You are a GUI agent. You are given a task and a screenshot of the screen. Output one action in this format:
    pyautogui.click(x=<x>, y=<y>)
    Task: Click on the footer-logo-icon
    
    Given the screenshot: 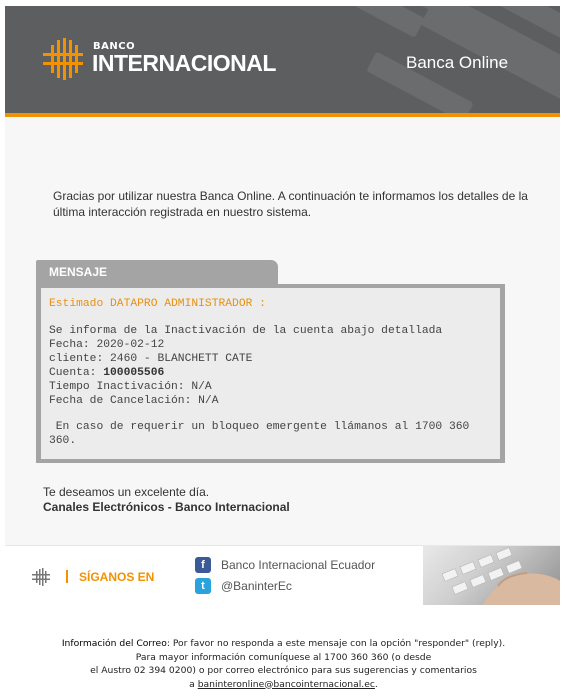 What is the action you would take?
    pyautogui.click(x=41, y=577)
    